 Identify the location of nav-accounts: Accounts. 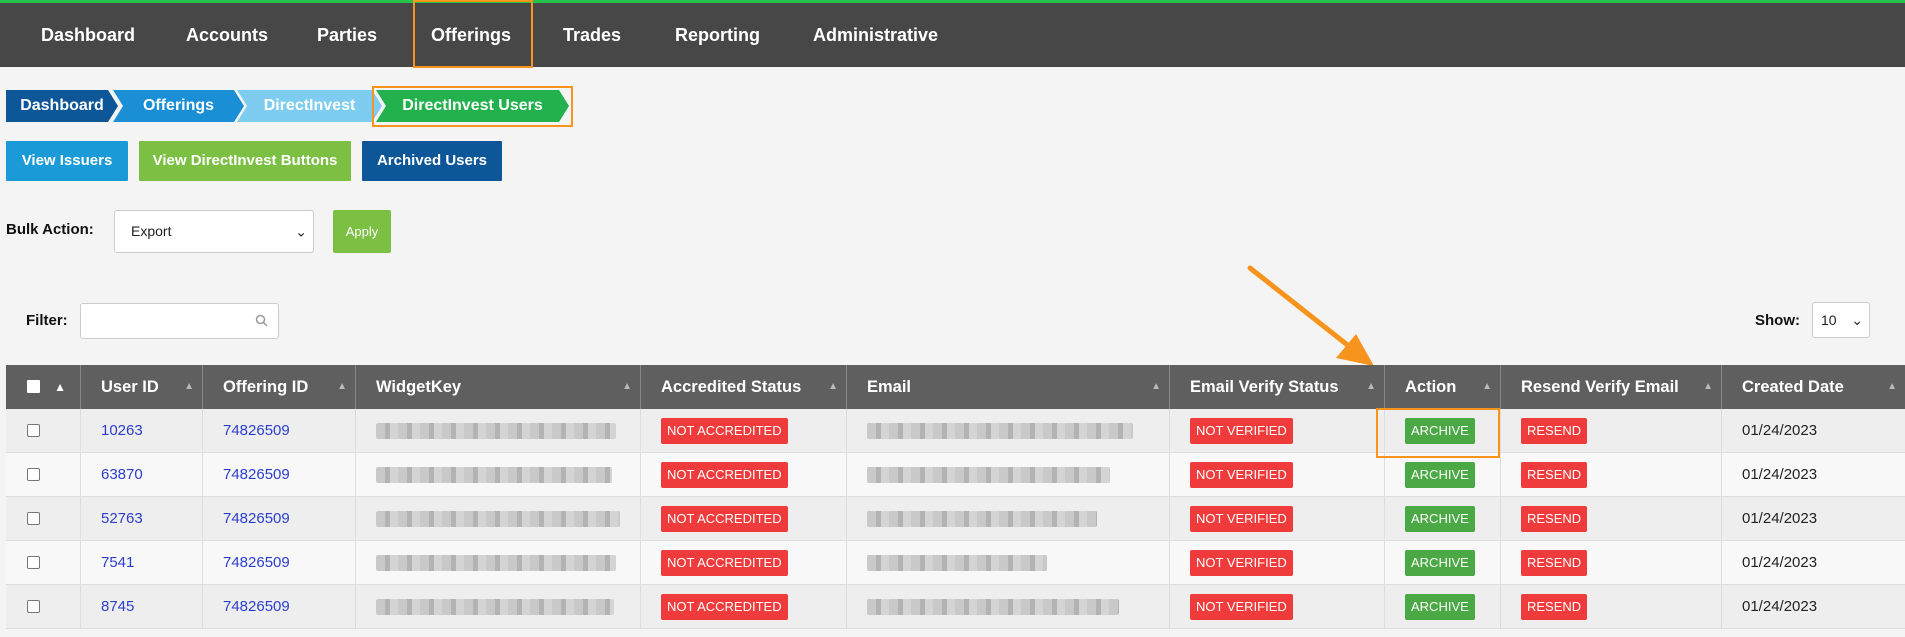
(227, 35).